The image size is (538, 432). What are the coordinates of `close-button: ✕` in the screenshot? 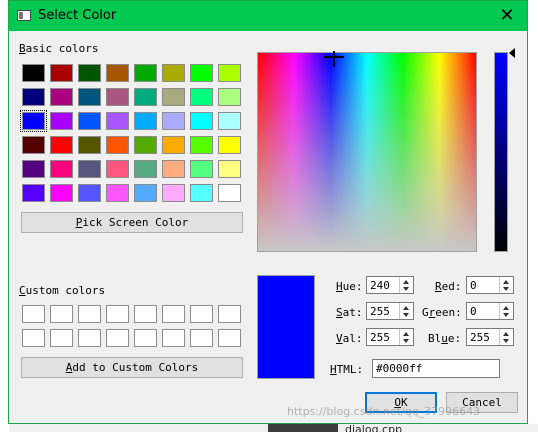 It's located at (507, 16).